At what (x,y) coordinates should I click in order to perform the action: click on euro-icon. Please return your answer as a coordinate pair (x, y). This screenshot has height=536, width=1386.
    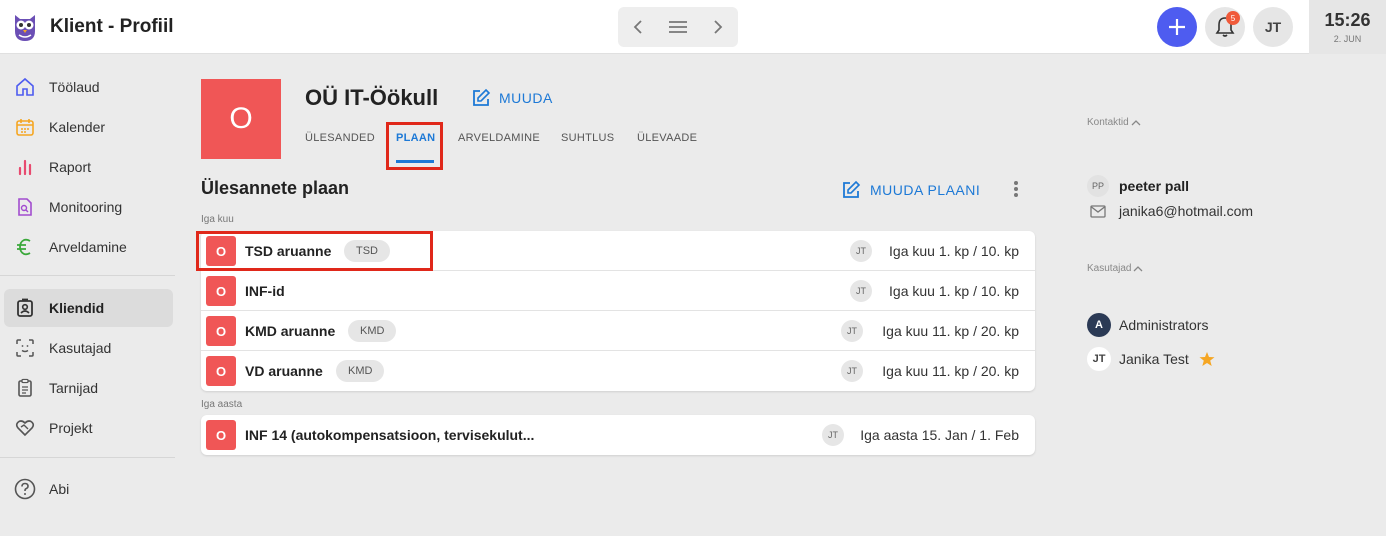
    Looking at the image, I should click on (25, 247).